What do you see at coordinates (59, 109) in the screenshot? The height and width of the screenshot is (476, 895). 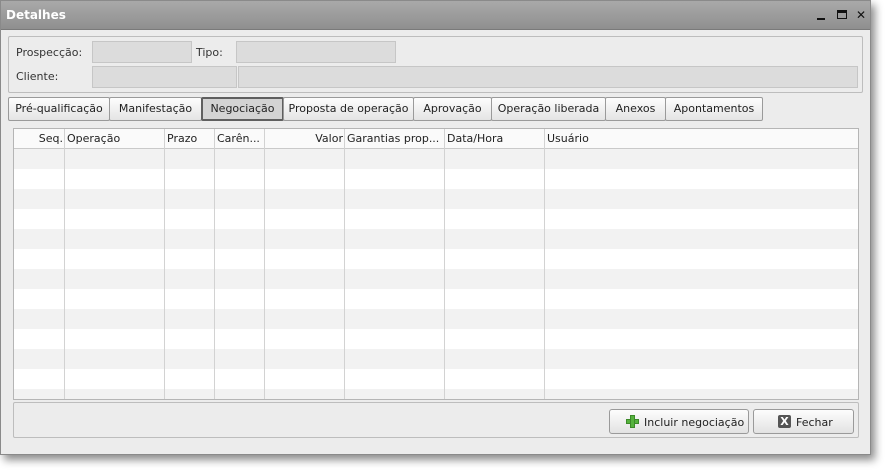 I see `tab-pre-qualificacao: Pré-qualificação` at bounding box center [59, 109].